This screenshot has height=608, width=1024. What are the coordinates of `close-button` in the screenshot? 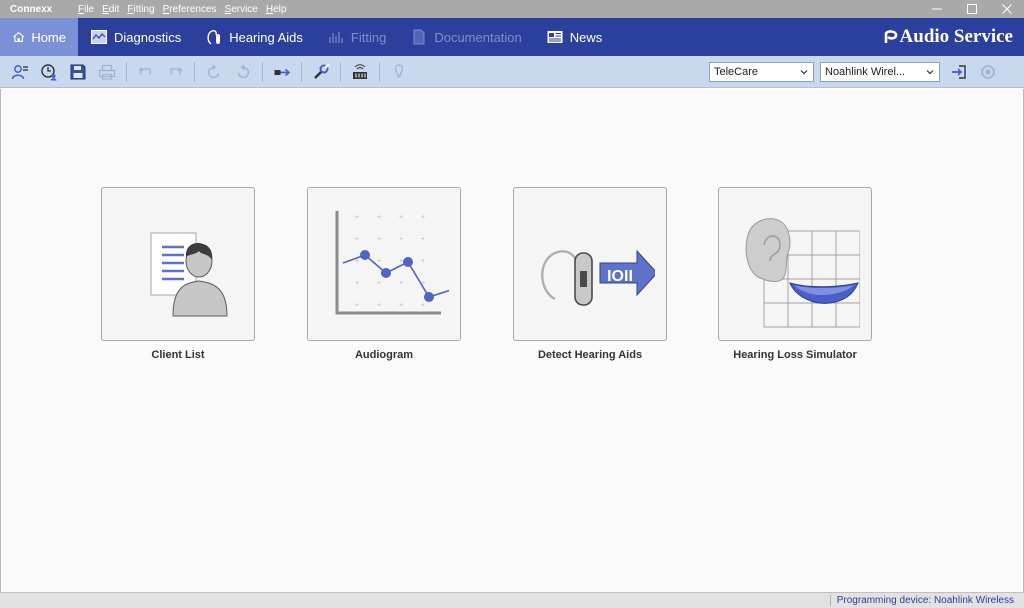 It's located at (1006, 9).